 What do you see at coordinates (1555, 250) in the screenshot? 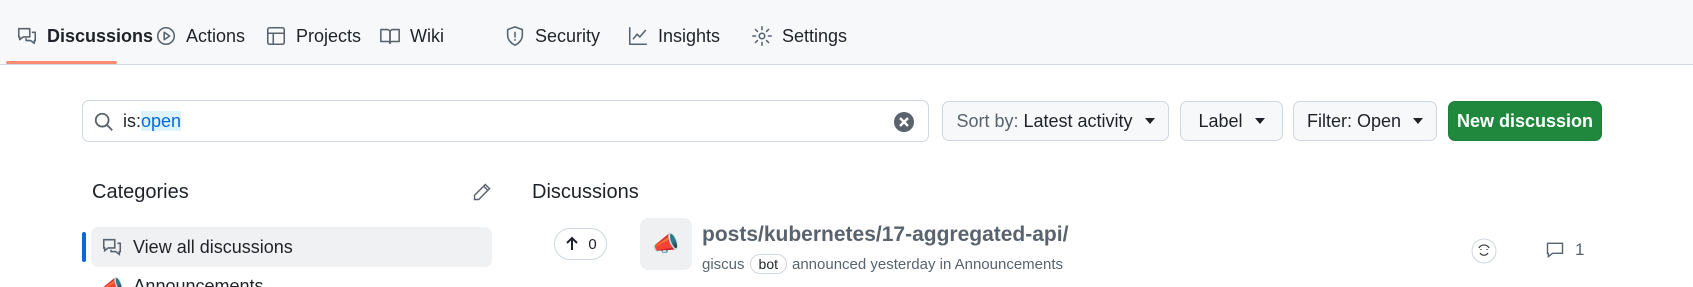
I see `comment-icon` at bounding box center [1555, 250].